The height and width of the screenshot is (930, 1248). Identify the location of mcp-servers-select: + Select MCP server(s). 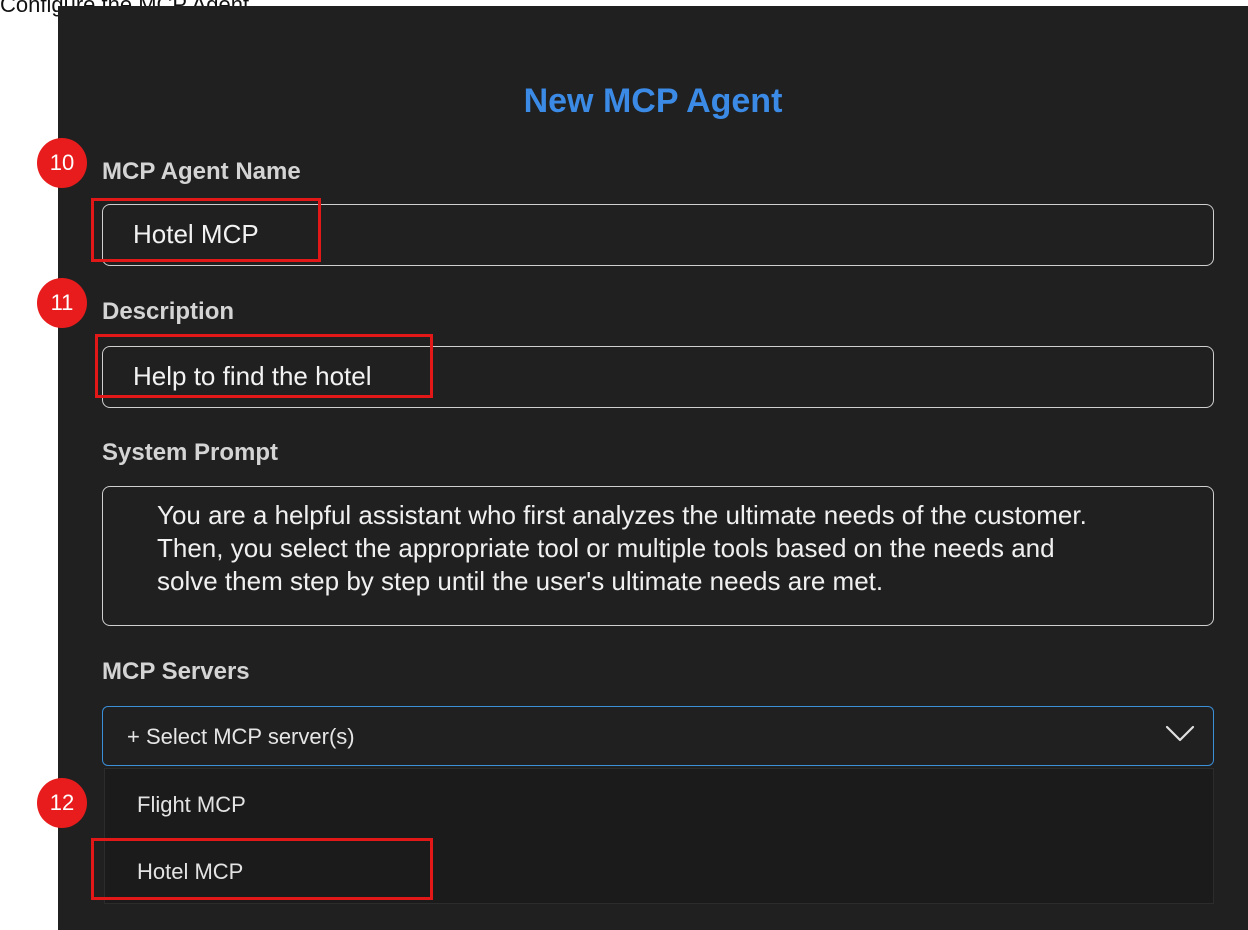
(658, 736).